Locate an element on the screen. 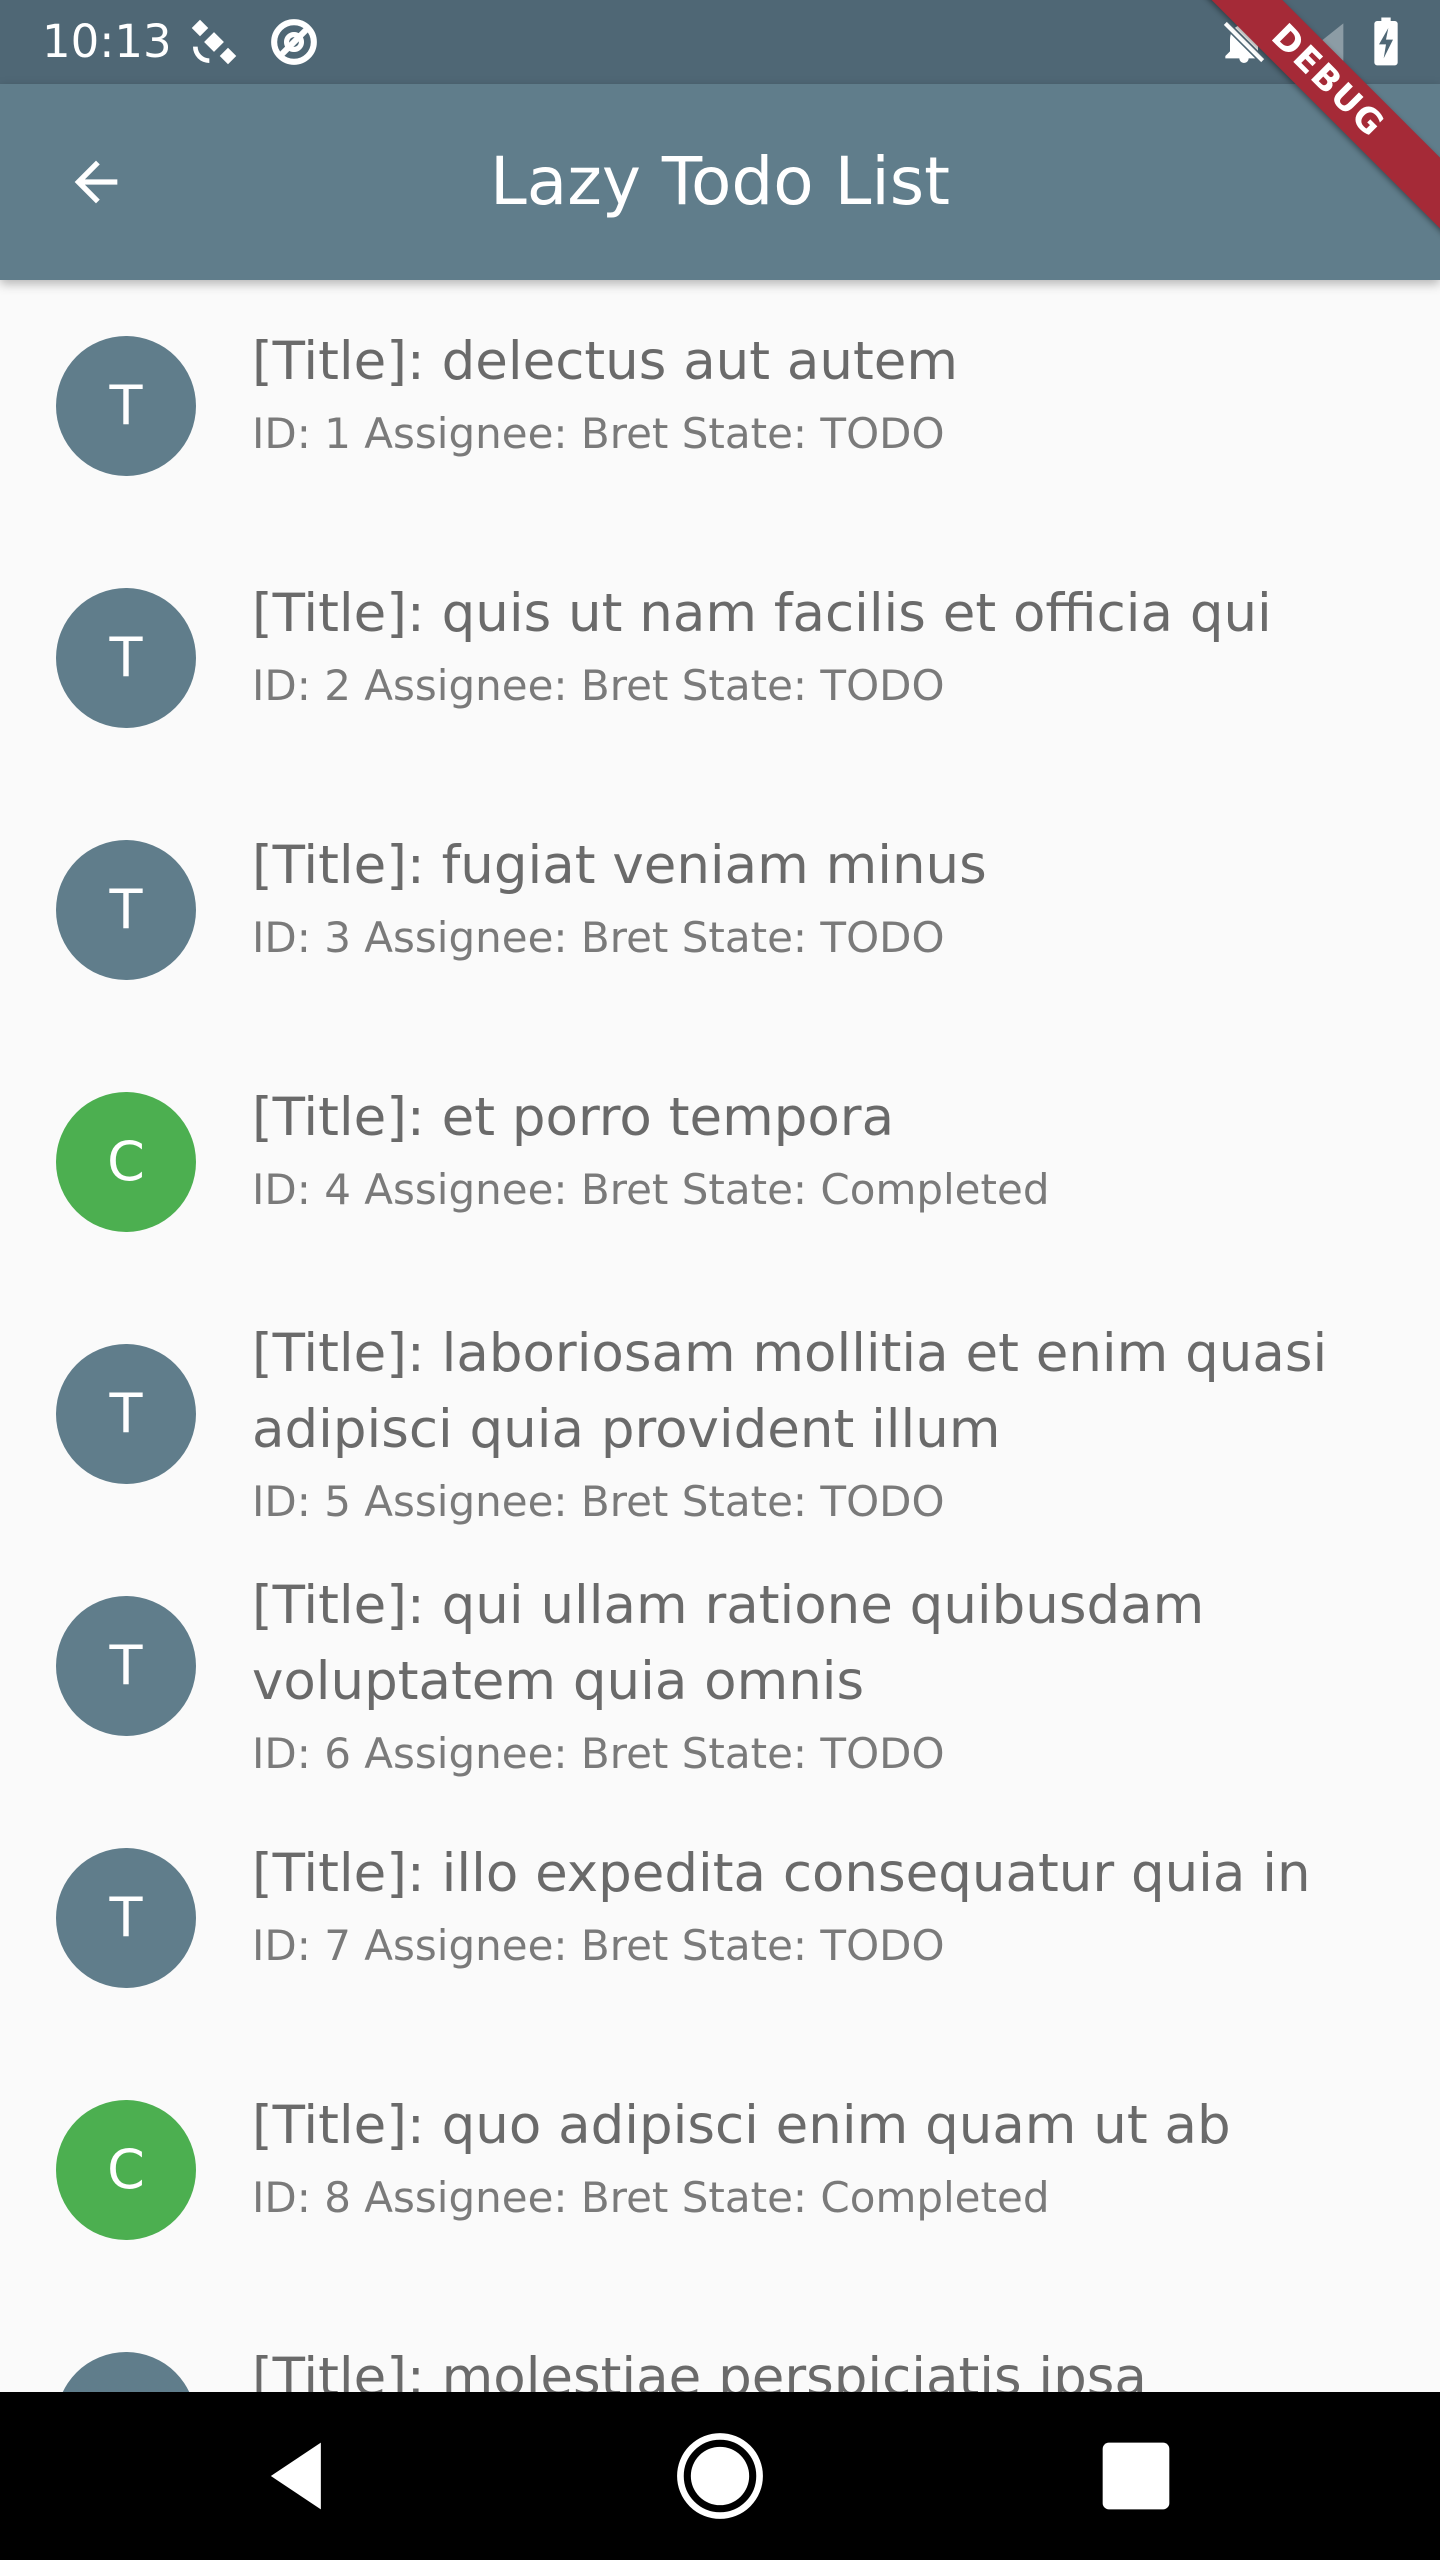 The image size is (1440, 2560). todo-title: [Title]: fugiat veniam minus is located at coordinates (619, 865).